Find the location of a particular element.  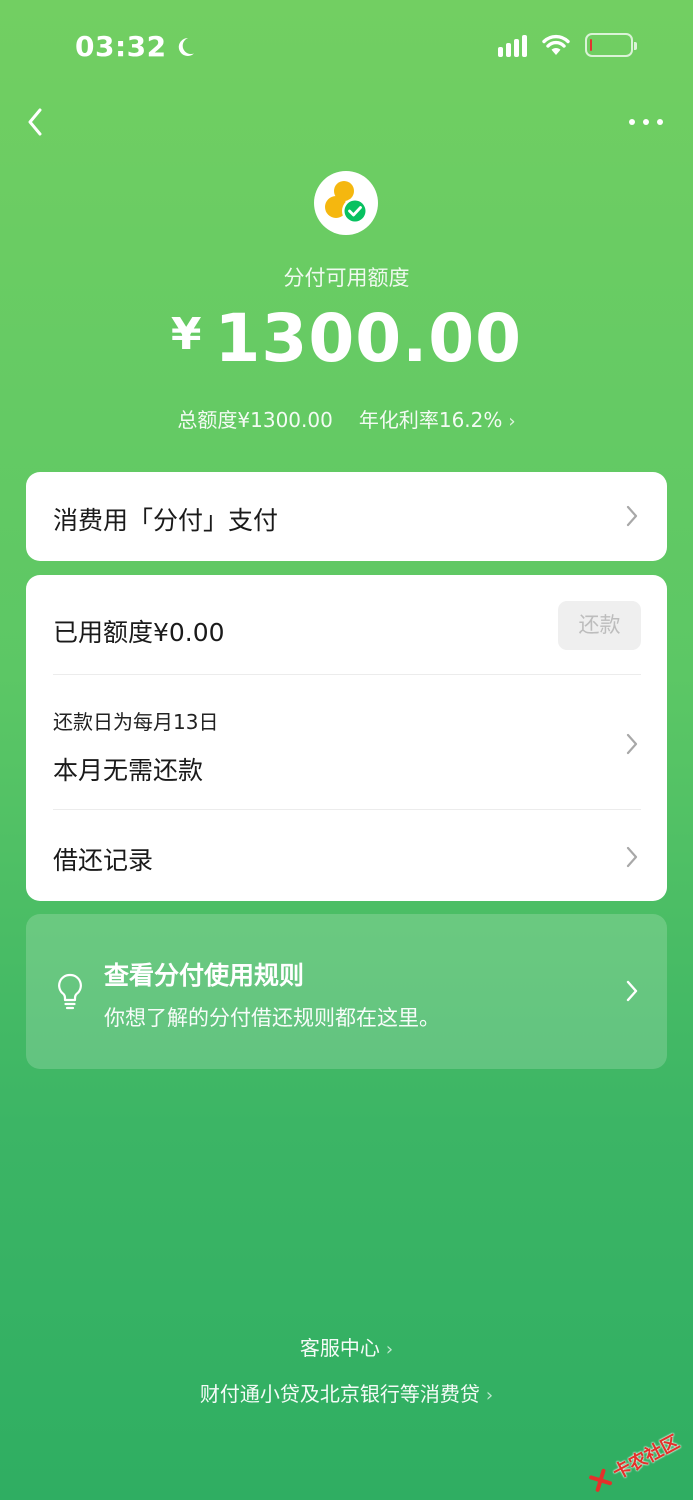

available-credit-amount: ¥1300.00 is located at coordinates (346, 338).